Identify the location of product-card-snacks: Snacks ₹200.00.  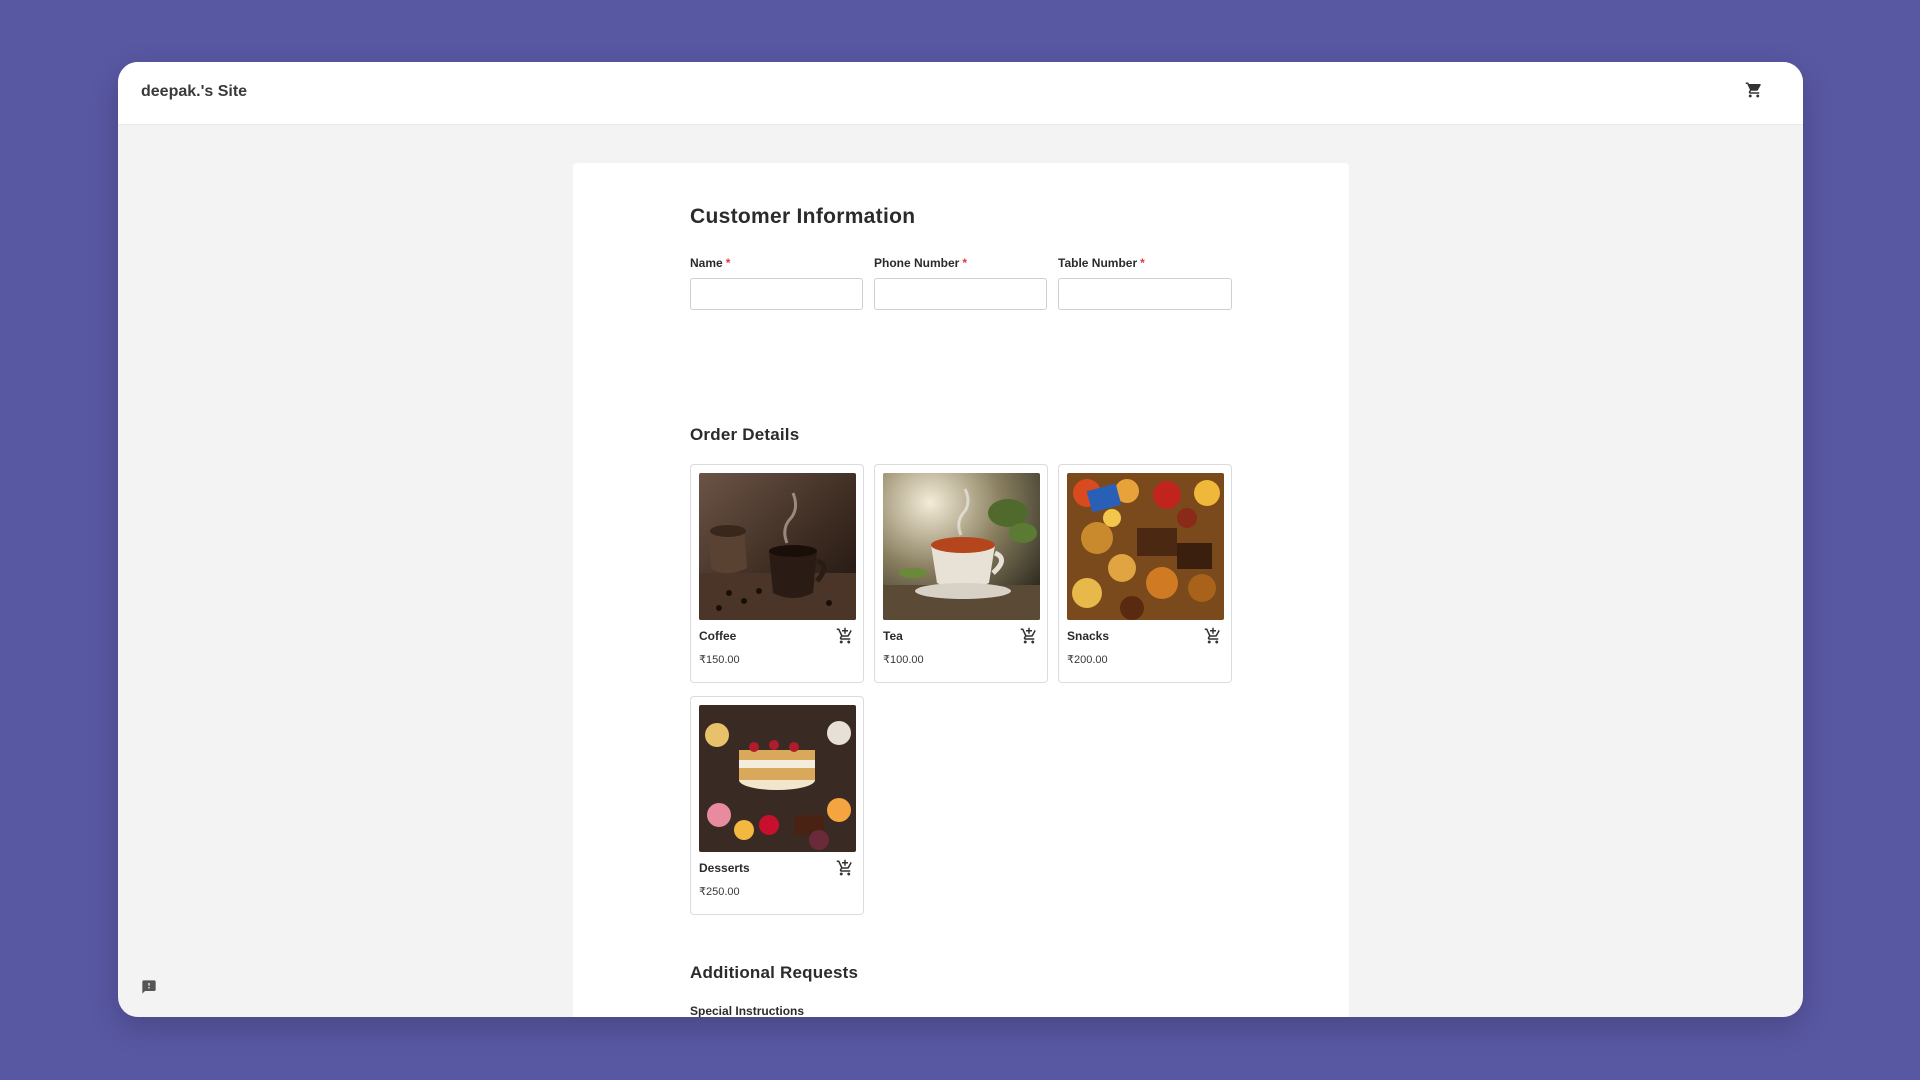
(1145, 573).